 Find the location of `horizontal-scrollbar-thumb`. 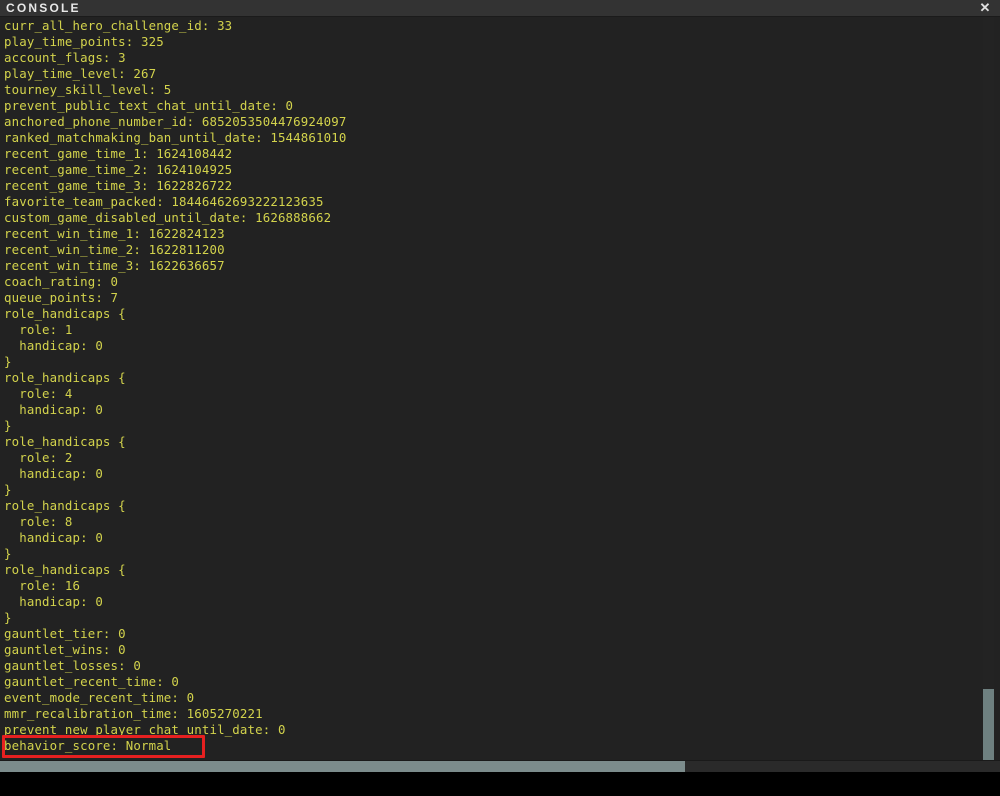

horizontal-scrollbar-thumb is located at coordinates (342, 766).